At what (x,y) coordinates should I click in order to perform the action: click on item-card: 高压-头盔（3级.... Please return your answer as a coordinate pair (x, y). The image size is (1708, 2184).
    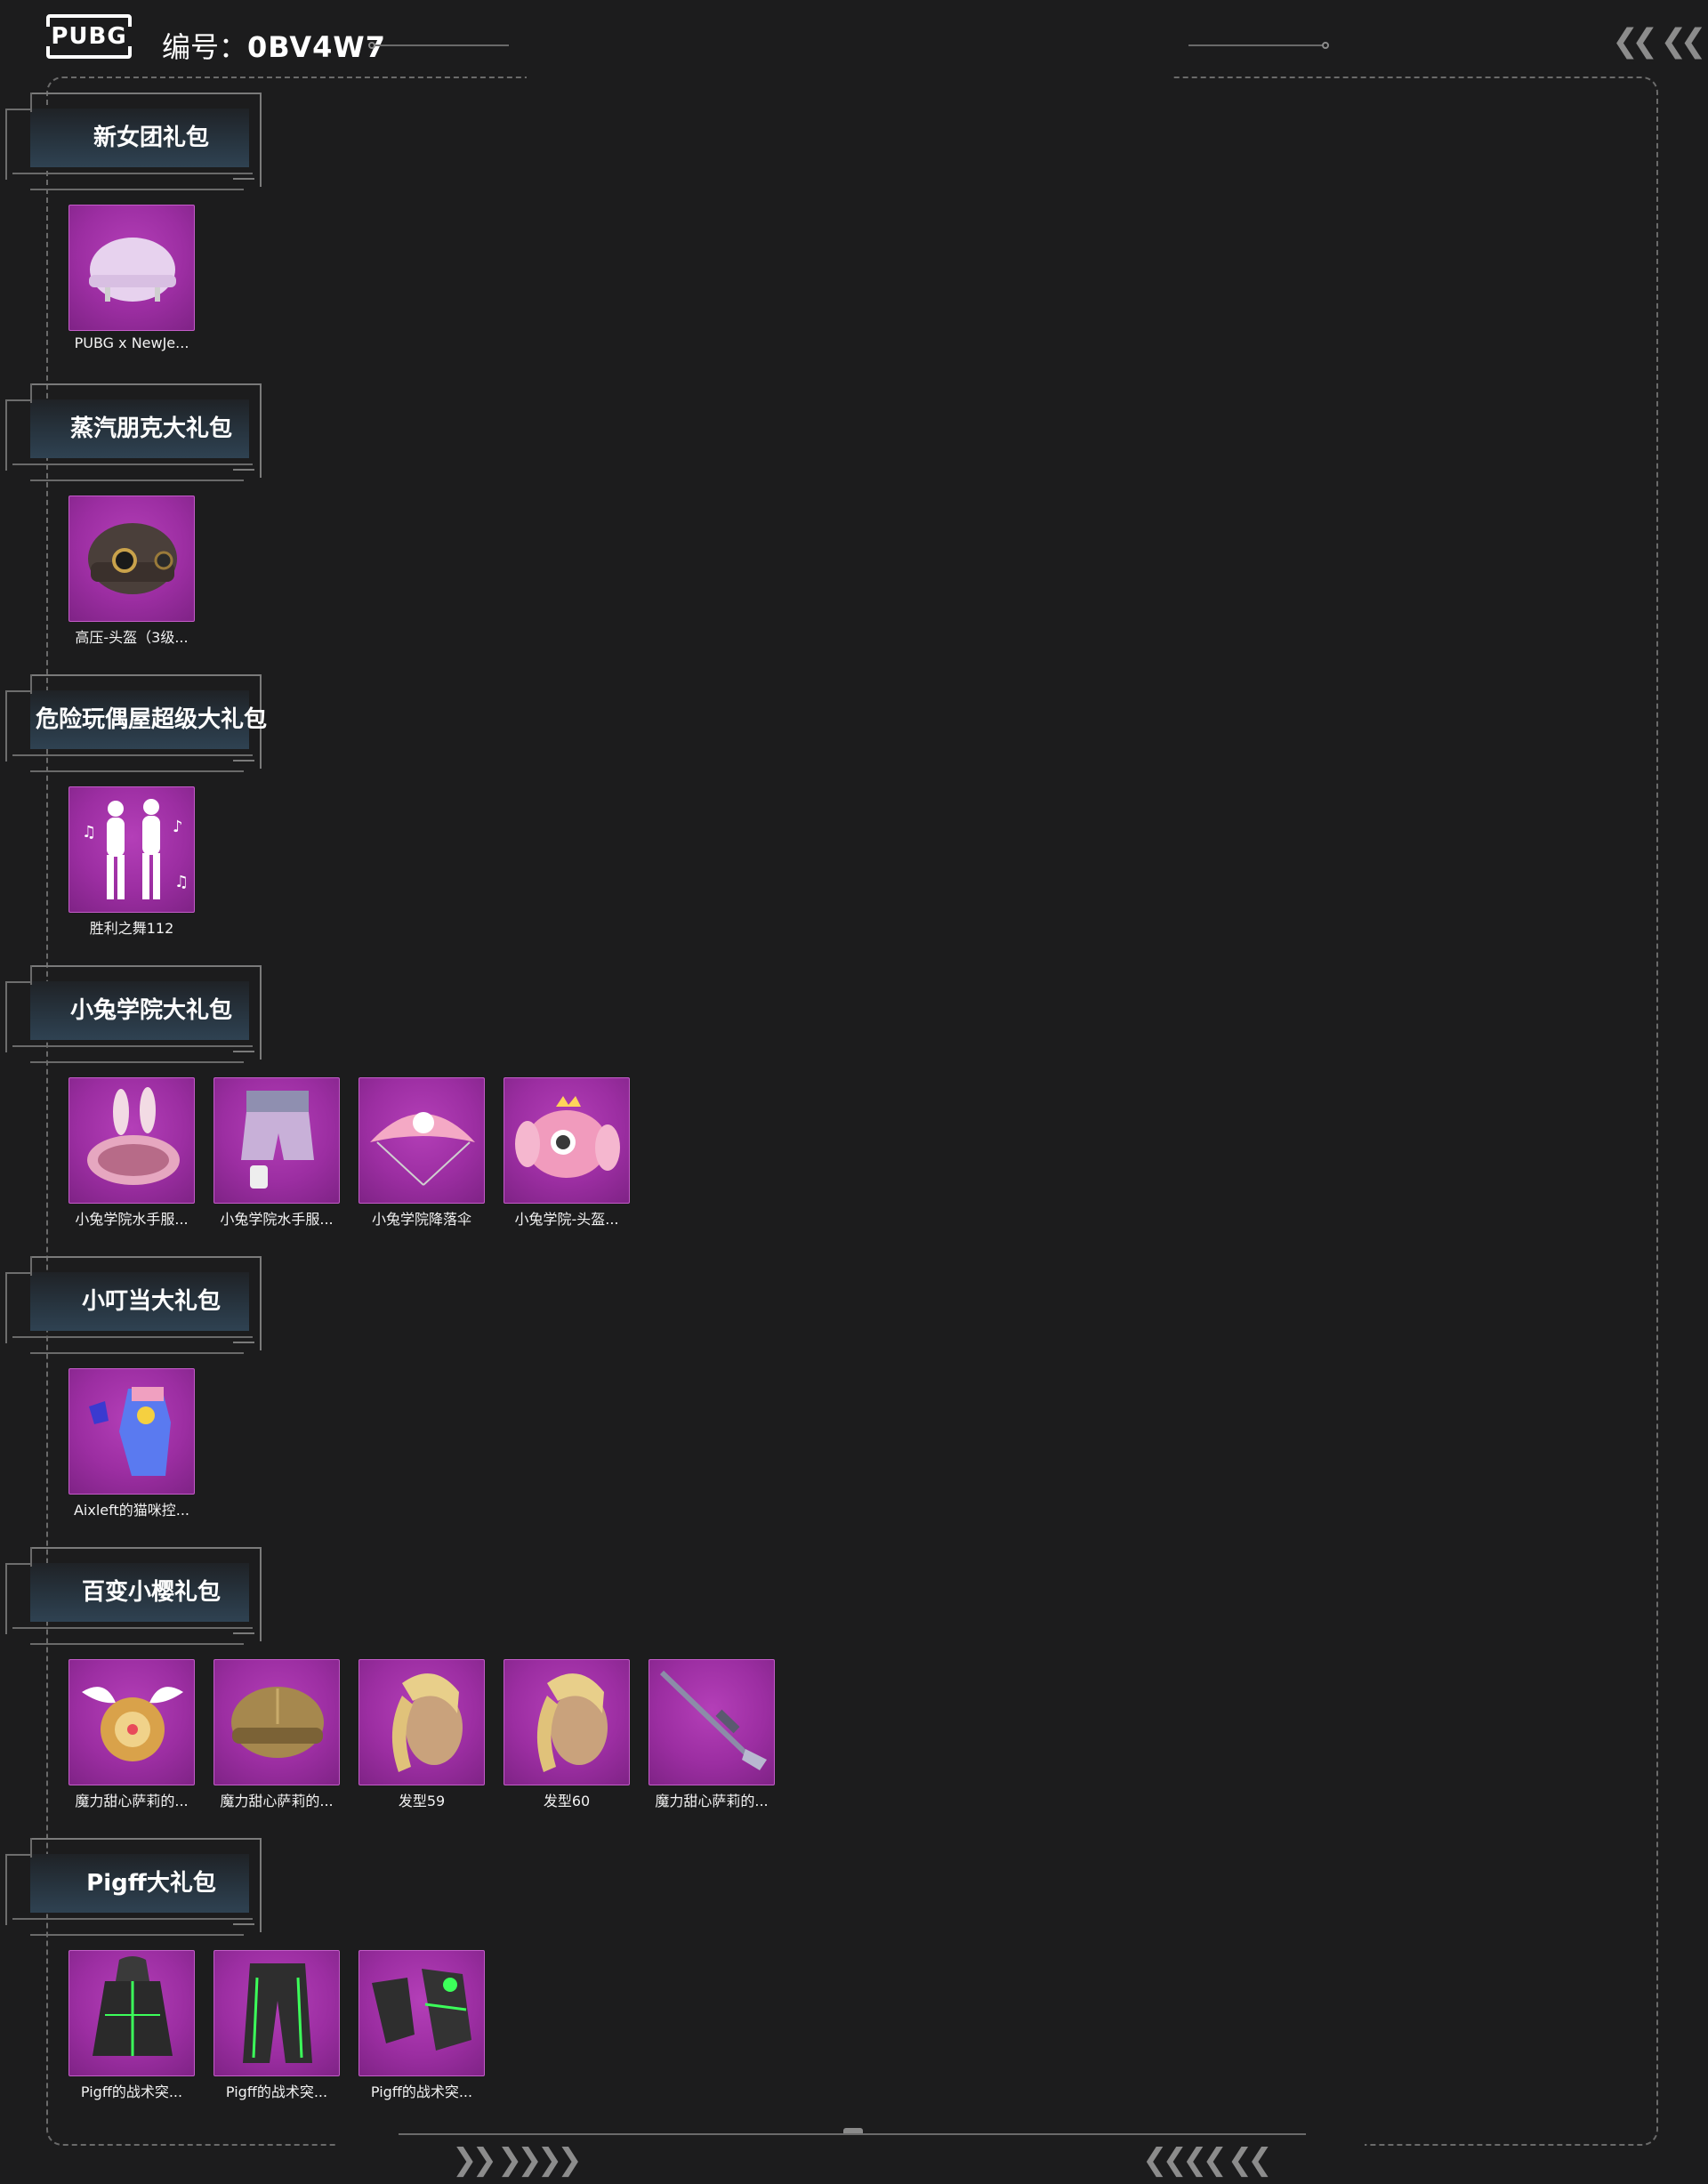
    Looking at the image, I should click on (131, 571).